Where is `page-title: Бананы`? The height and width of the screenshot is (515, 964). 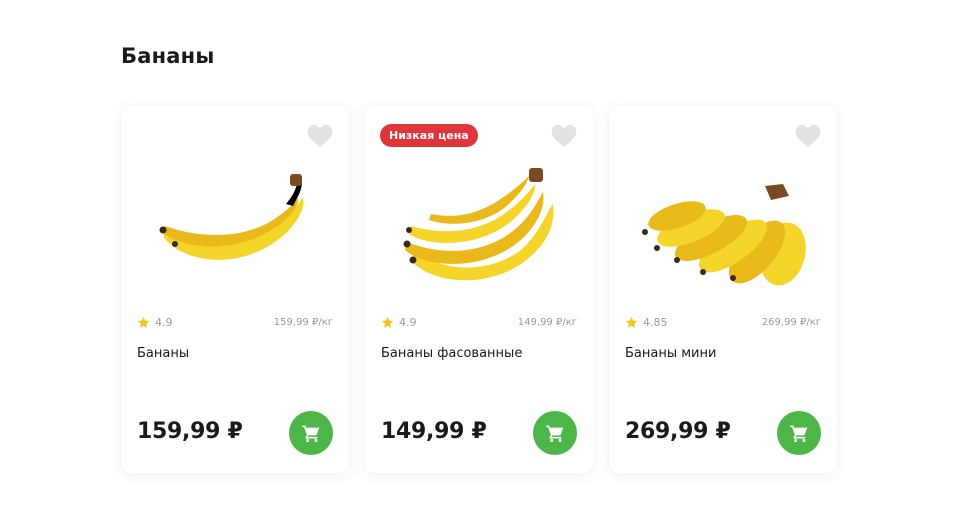 page-title: Бананы is located at coordinates (168, 56).